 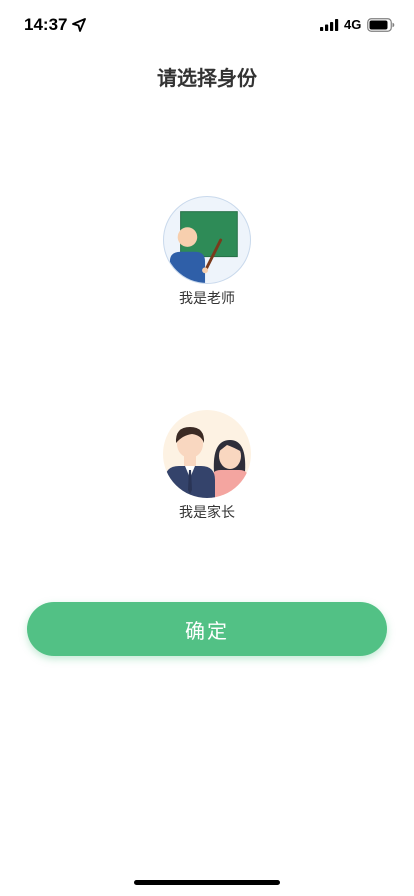 I want to click on status-bar: 14:37 4G, so click(x=207, y=25).